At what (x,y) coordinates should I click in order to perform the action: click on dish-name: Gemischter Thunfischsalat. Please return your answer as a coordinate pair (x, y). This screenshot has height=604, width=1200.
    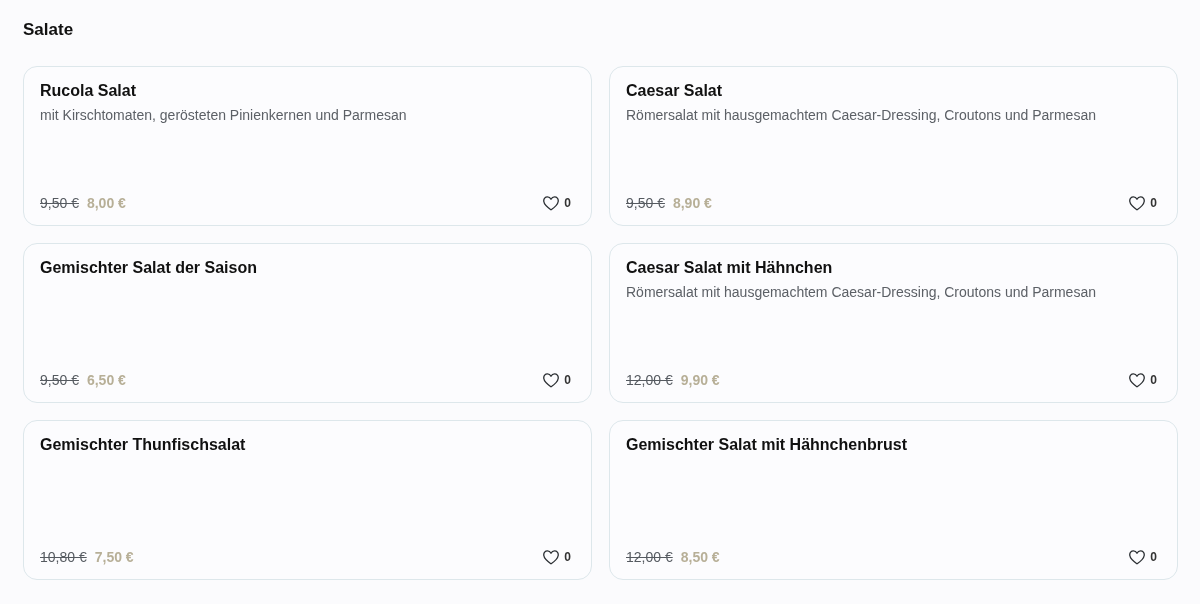
    Looking at the image, I should click on (143, 445).